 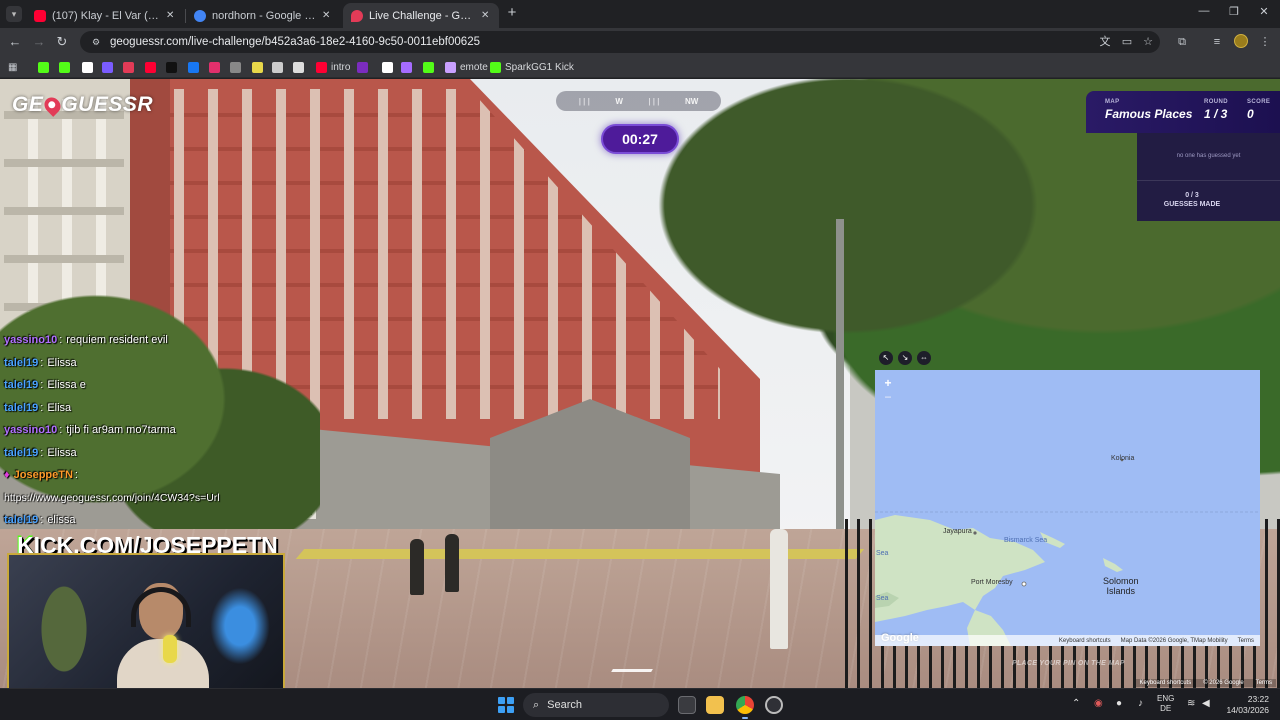 What do you see at coordinates (146, 628) in the screenshot?
I see `webcam-feed` at bounding box center [146, 628].